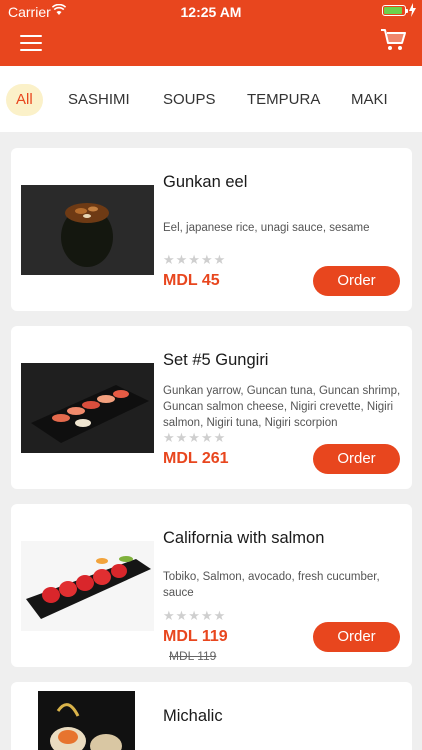 The width and height of the screenshot is (422, 750). I want to click on product-card: Michalic, so click(211, 716).